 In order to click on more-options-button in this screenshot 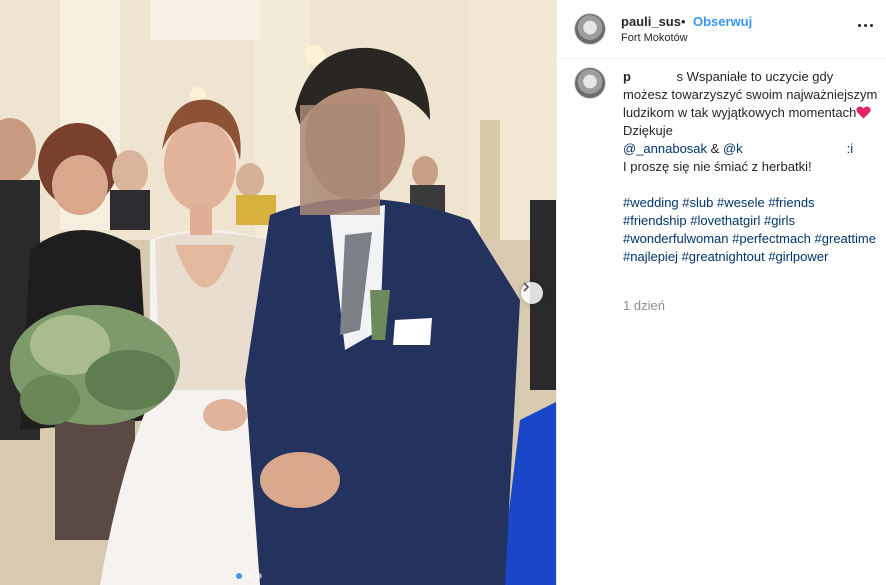, I will do `click(866, 25)`.